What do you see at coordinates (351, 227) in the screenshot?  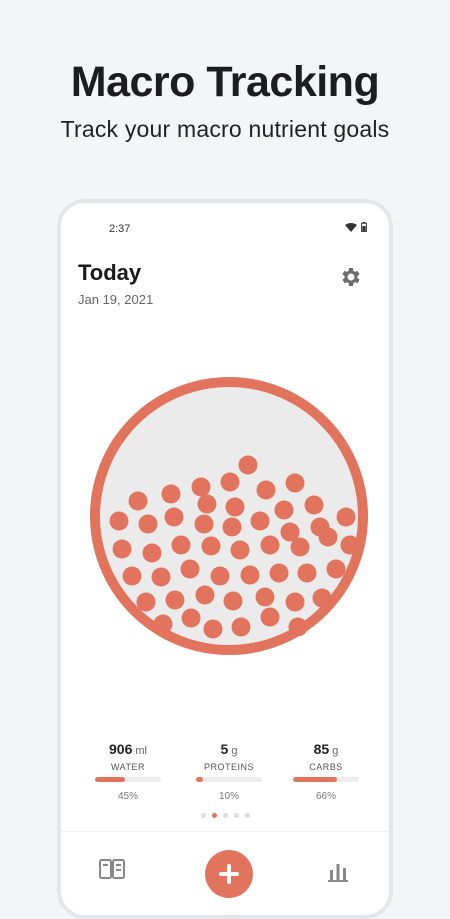 I see `wifi-icon` at bounding box center [351, 227].